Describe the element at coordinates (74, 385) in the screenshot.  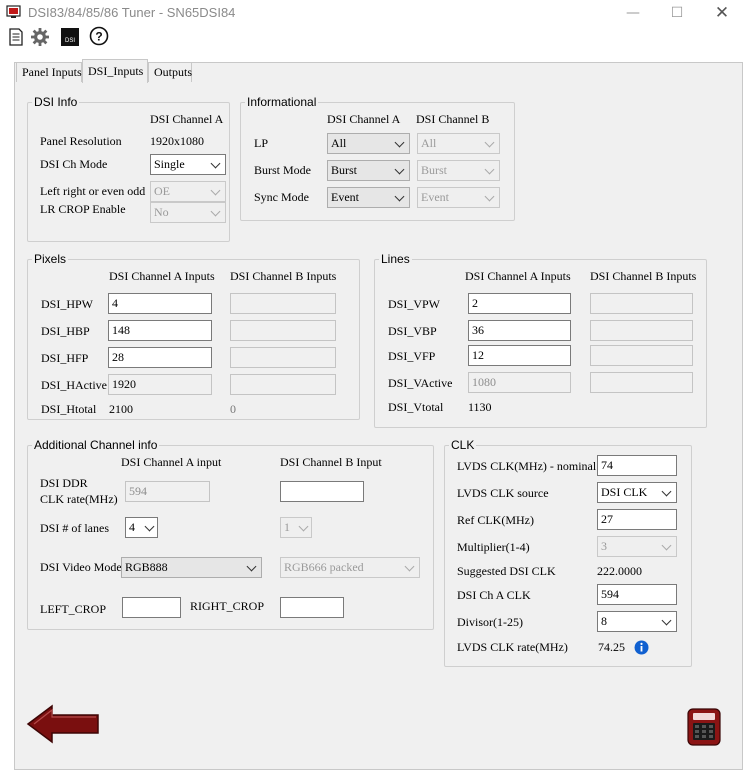
I see `dsi-hactive-label: DSI_HActive` at that location.